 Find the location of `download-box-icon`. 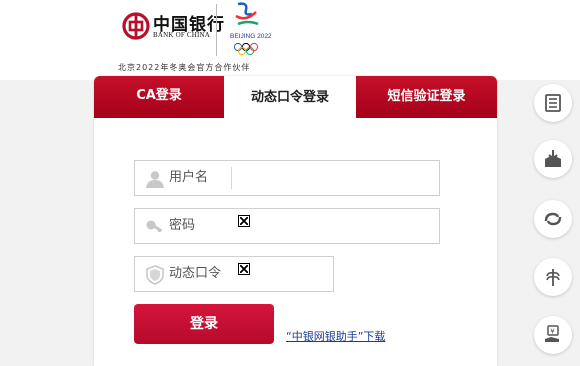

download-box-icon is located at coordinates (553, 158).